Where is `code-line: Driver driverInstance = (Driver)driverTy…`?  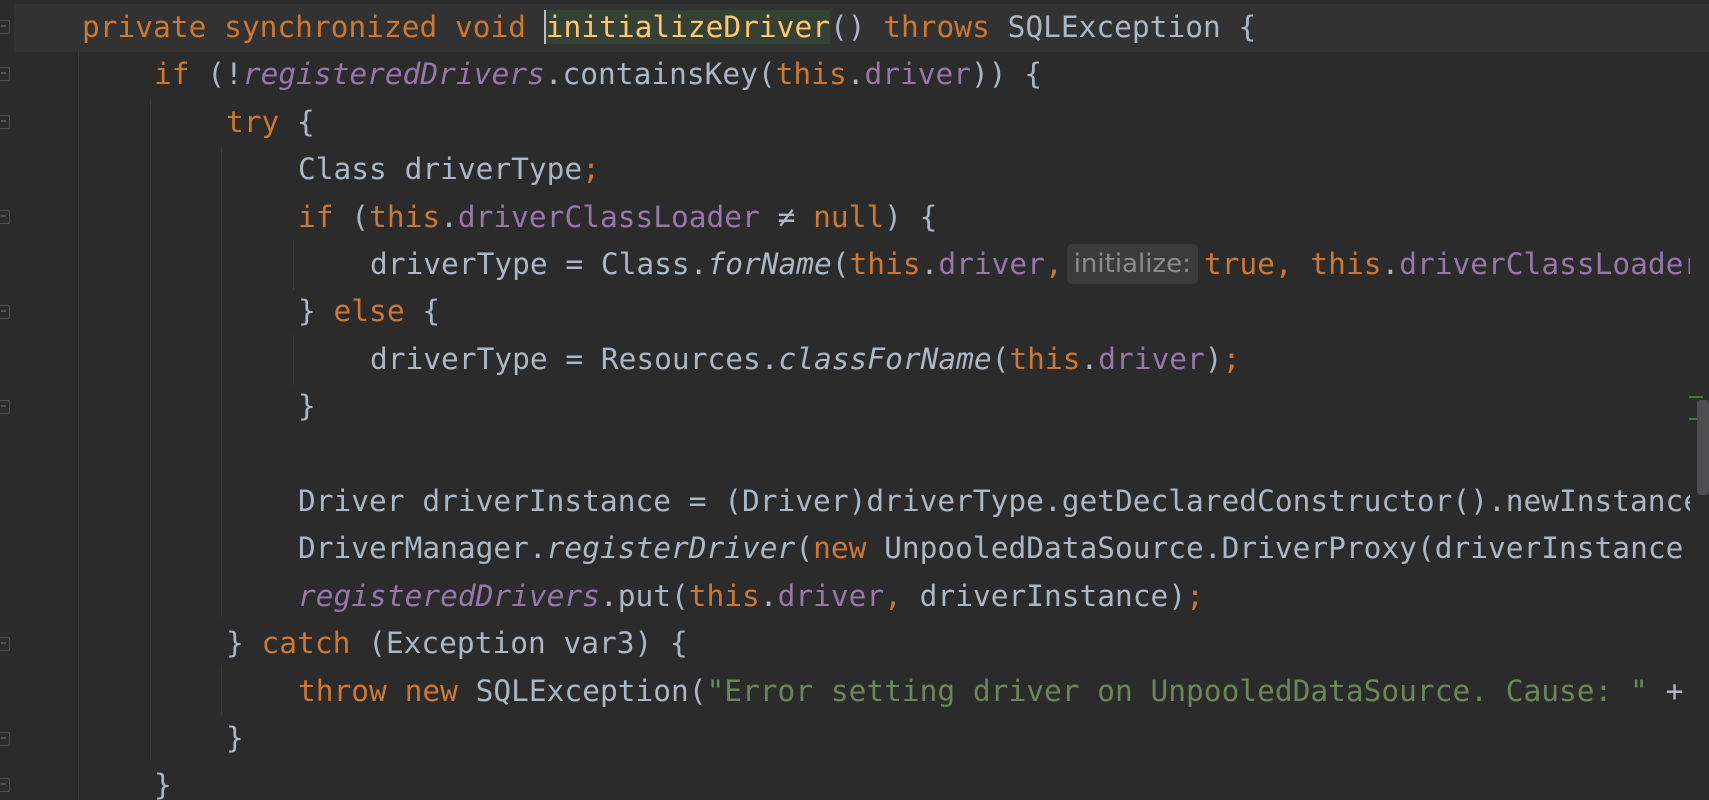
code-line: Driver driverInstance = (Driver)driverTy… is located at coordinates (994, 501).